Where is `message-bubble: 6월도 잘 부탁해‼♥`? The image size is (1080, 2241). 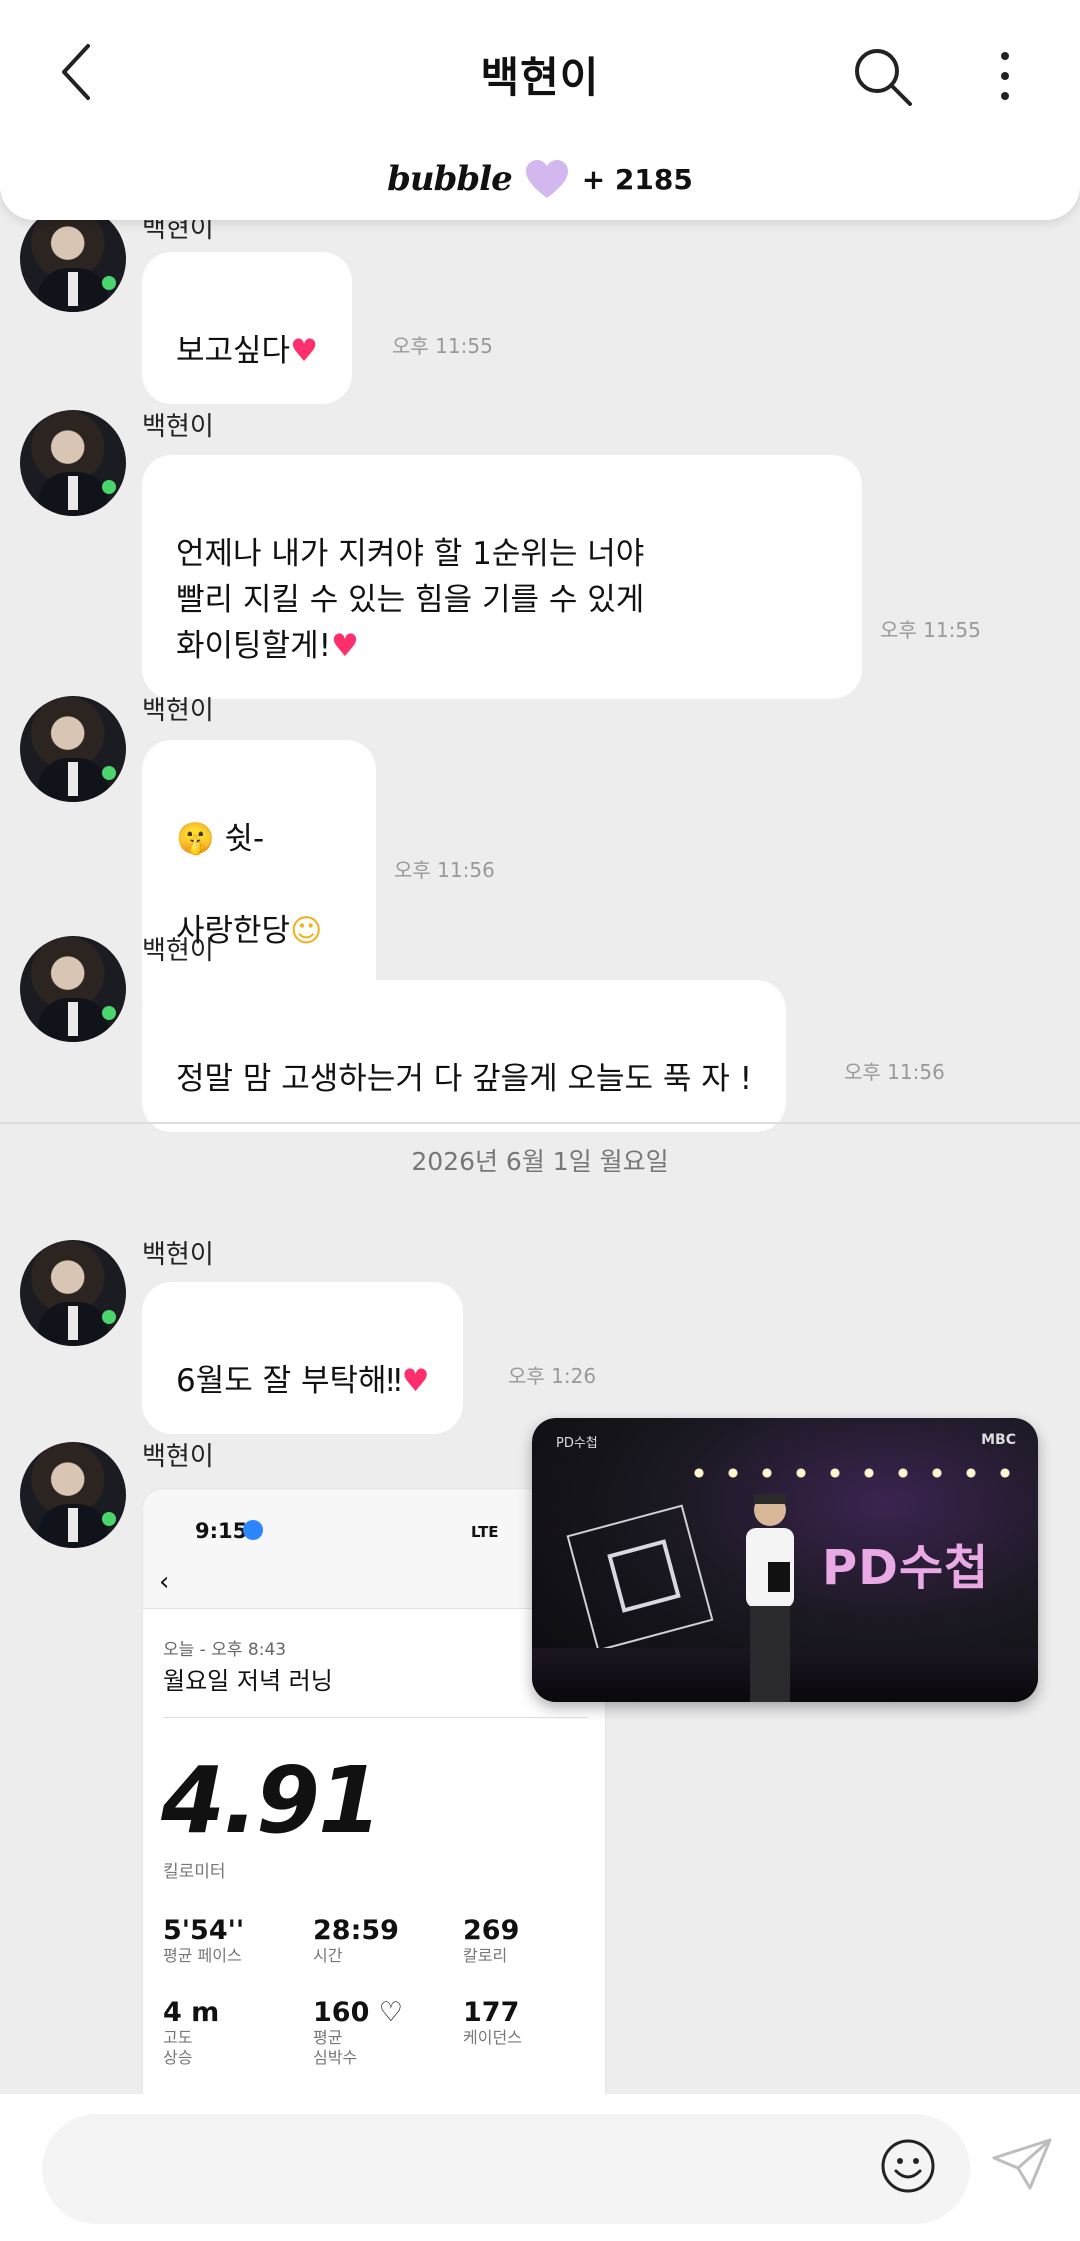 message-bubble: 6월도 잘 부탁해‼♥ is located at coordinates (303, 1358).